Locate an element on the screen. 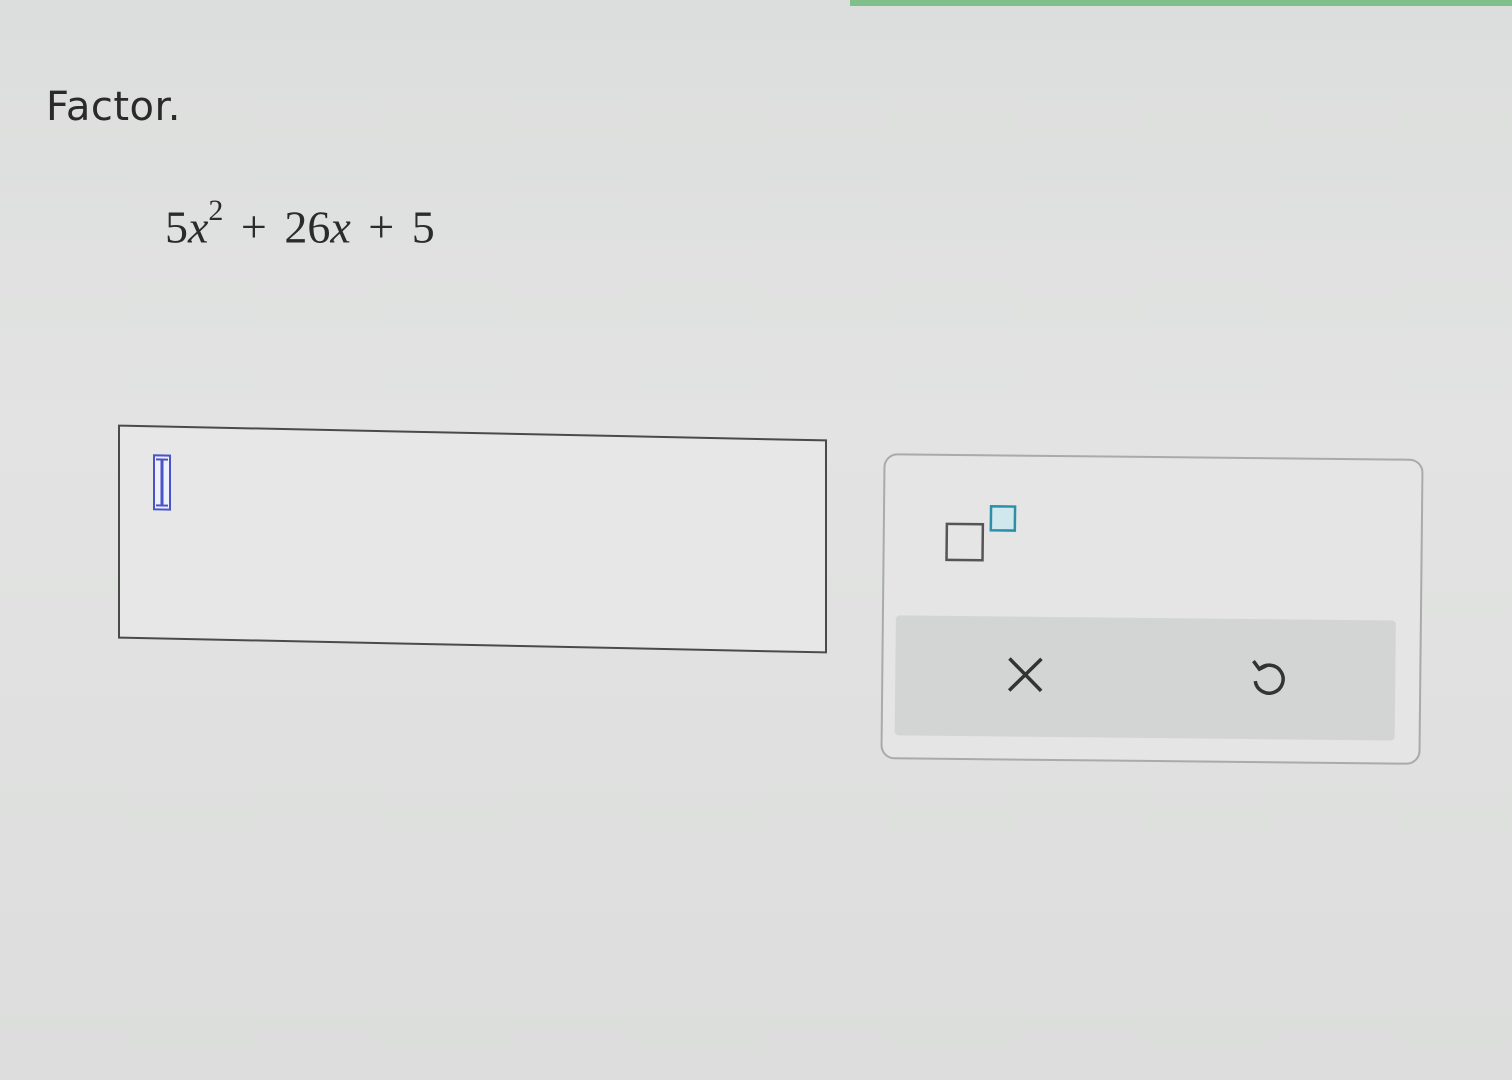  term3-constant: 5 is located at coordinates (423, 227).